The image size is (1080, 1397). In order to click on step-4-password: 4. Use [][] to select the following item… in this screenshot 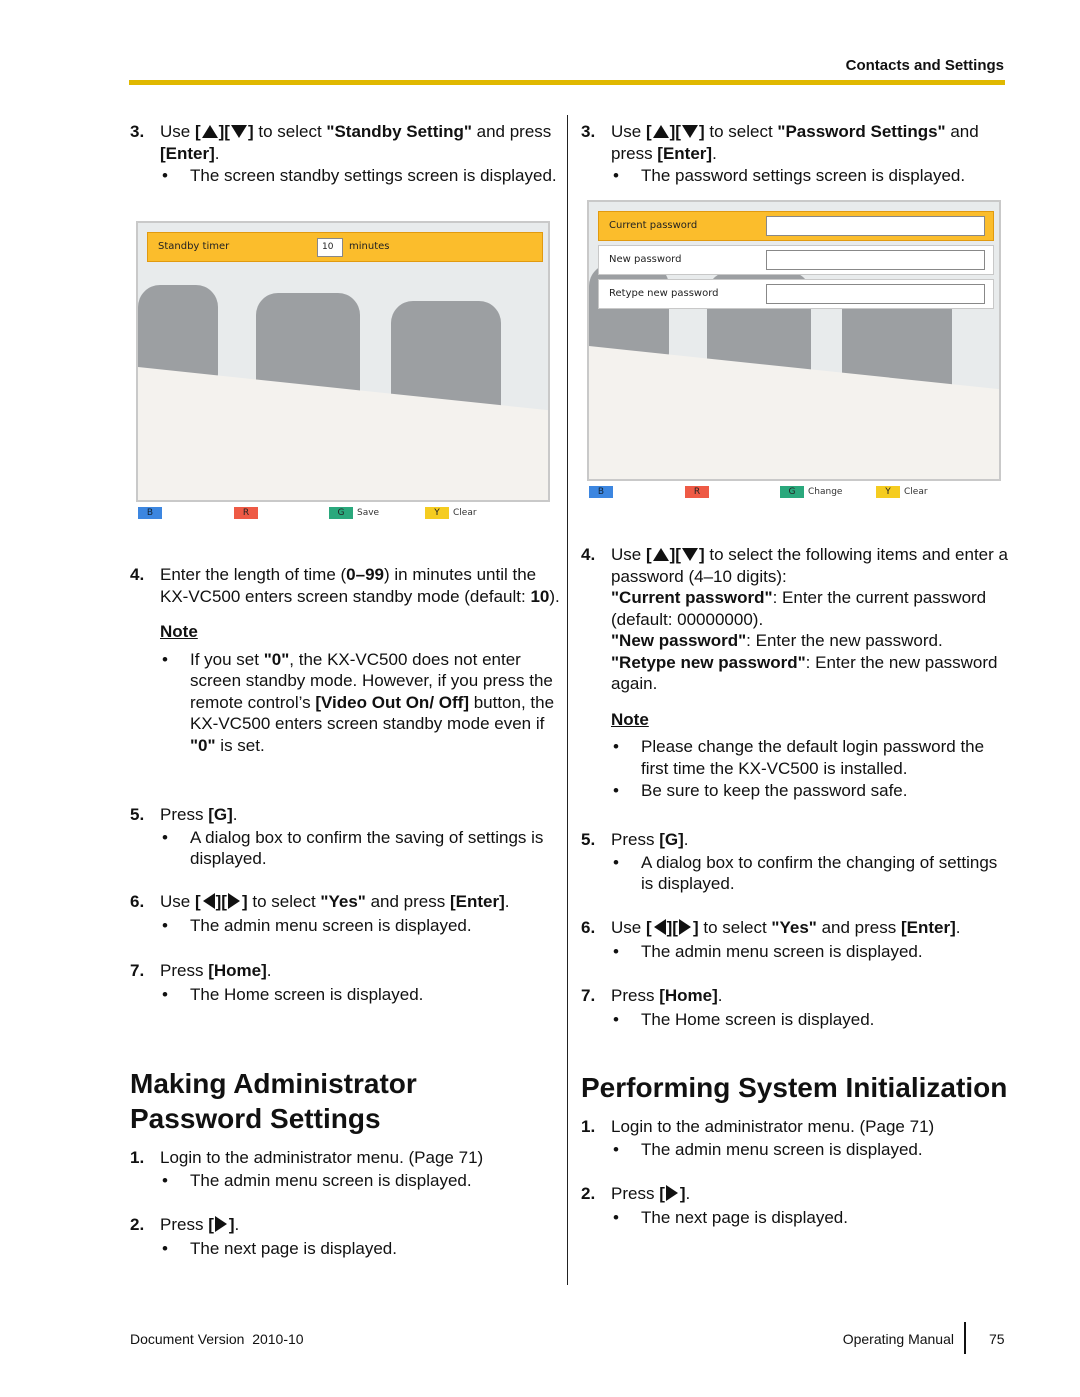, I will do `click(796, 673)`.